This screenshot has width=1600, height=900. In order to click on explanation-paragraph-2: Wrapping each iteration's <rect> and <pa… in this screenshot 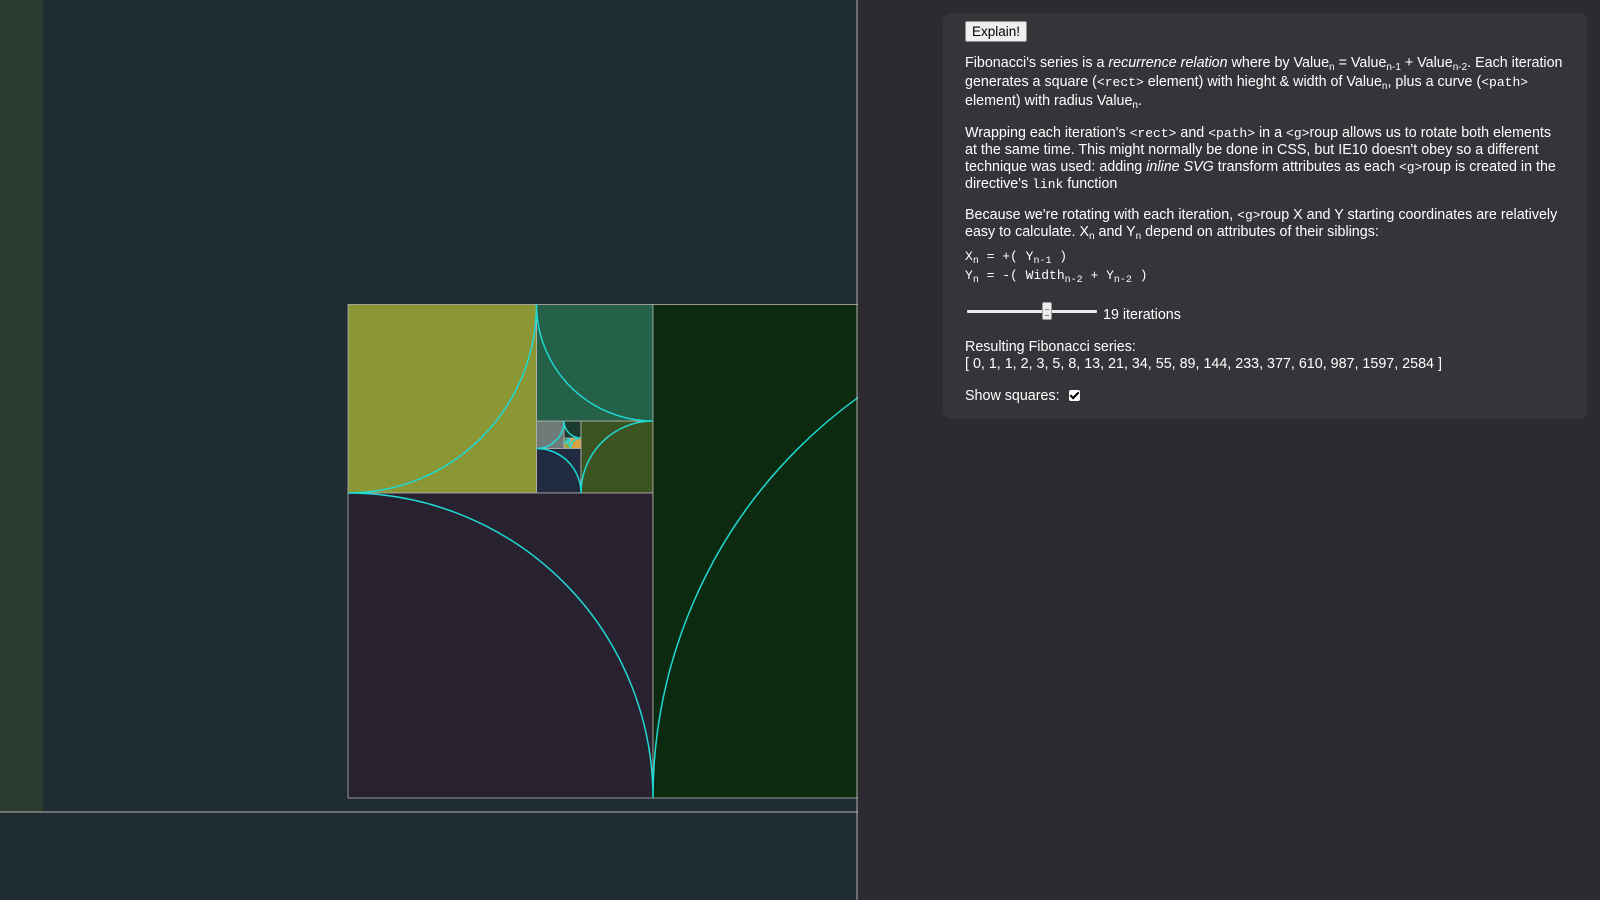, I will do `click(1260, 158)`.